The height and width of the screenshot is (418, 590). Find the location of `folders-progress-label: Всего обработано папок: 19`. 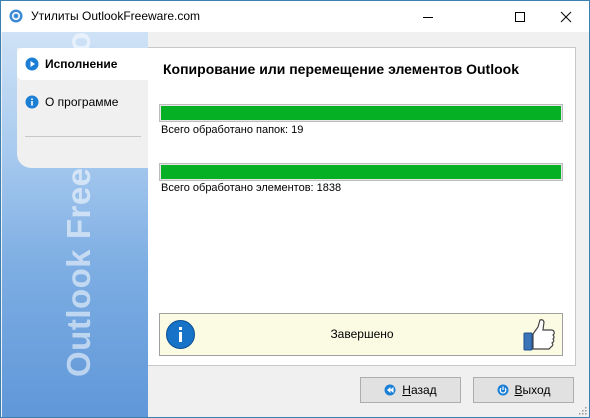

folders-progress-label: Всего обработано папок: 19 is located at coordinates (232, 130).